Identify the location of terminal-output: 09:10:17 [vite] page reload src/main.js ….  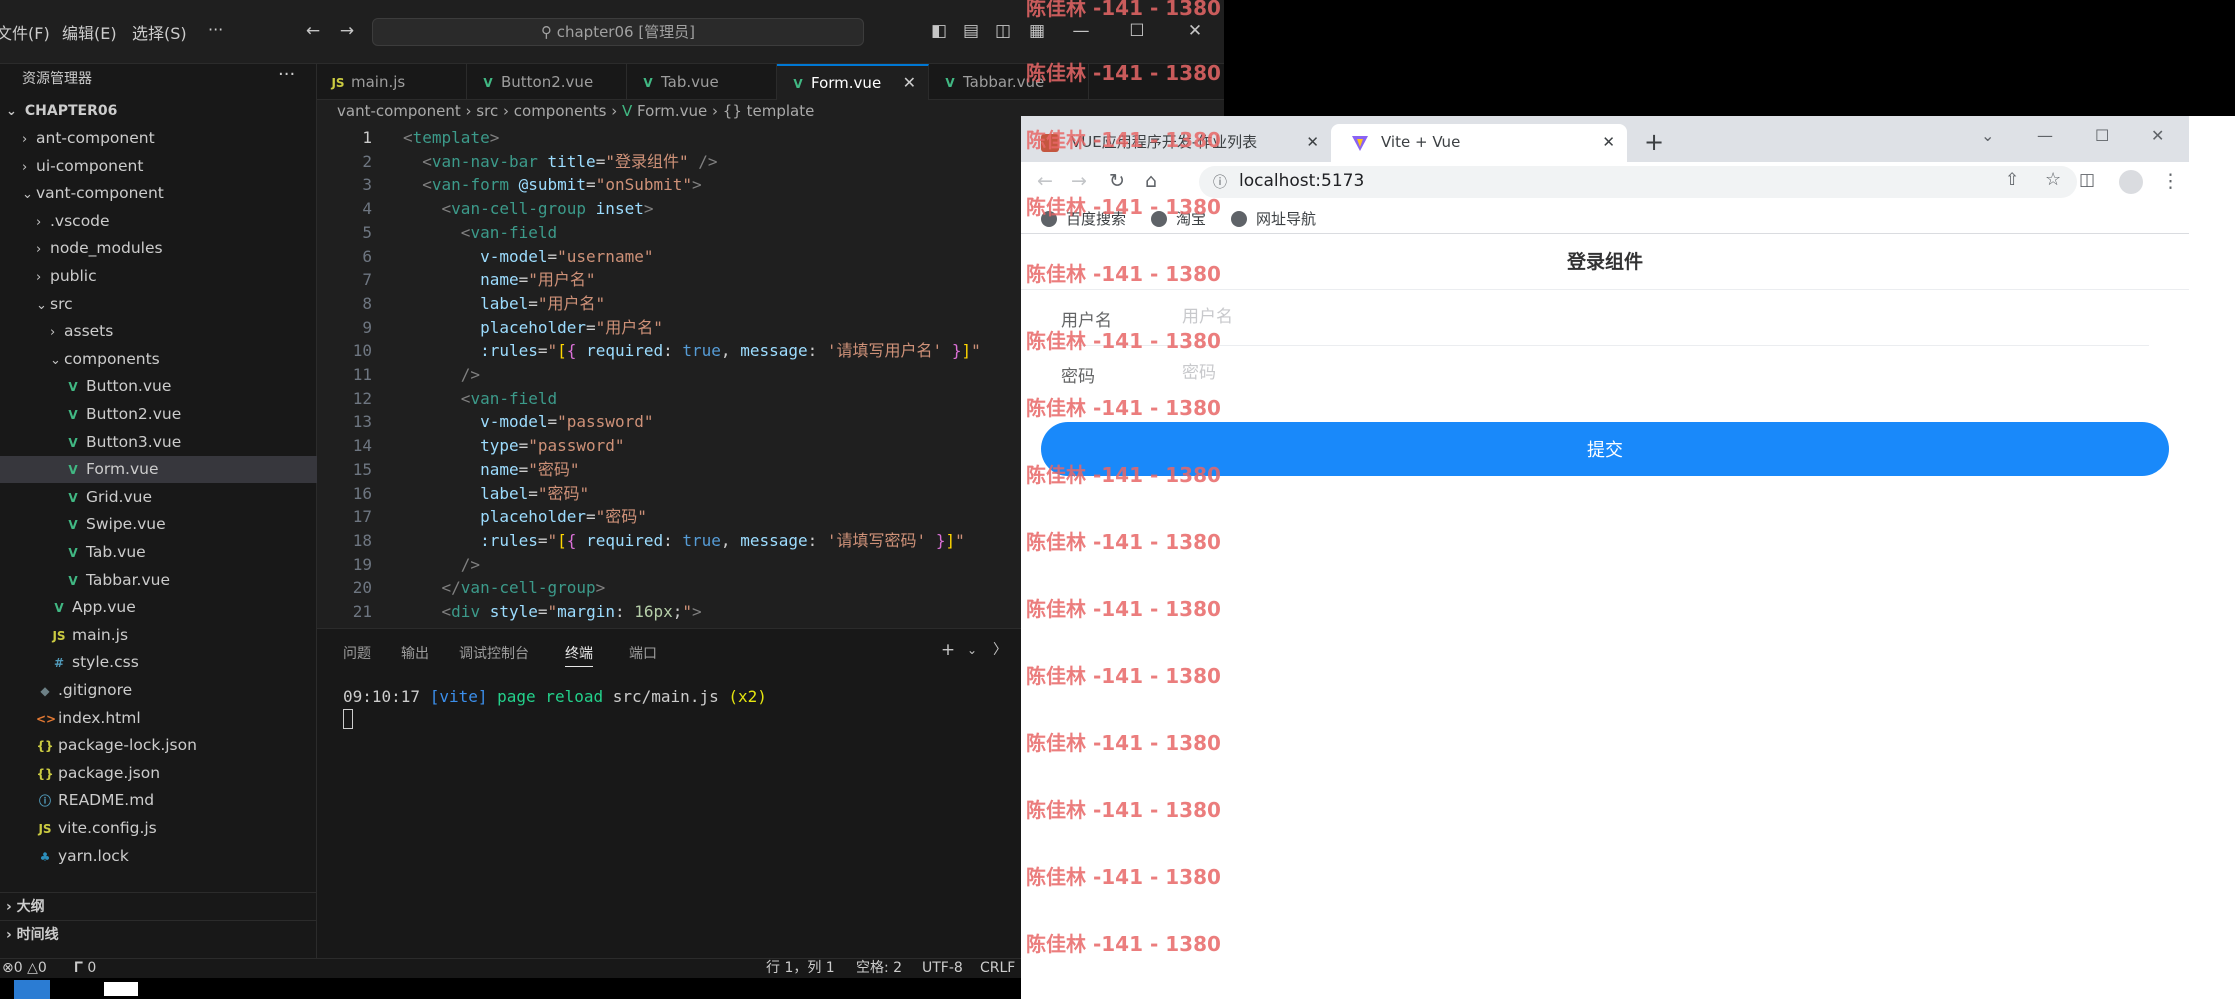
(555, 696).